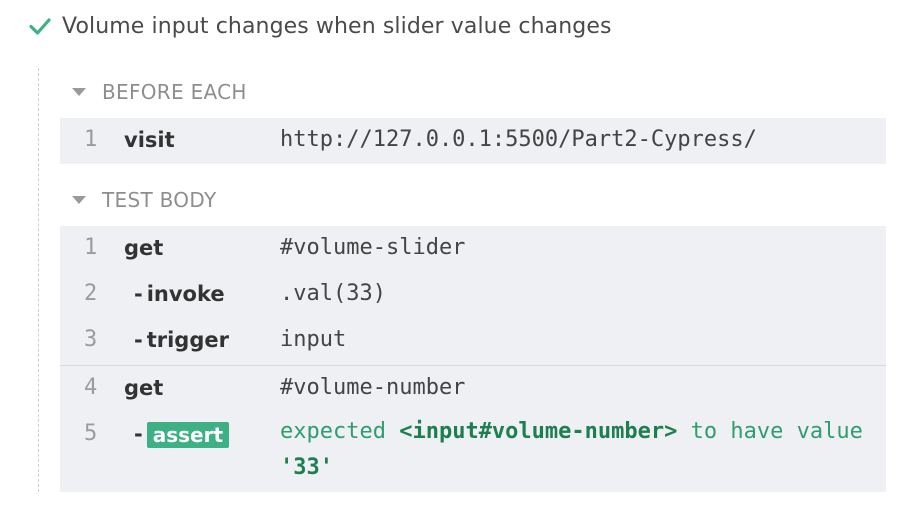  What do you see at coordinates (373, 387) in the screenshot?
I see `command-message: #volume-number` at bounding box center [373, 387].